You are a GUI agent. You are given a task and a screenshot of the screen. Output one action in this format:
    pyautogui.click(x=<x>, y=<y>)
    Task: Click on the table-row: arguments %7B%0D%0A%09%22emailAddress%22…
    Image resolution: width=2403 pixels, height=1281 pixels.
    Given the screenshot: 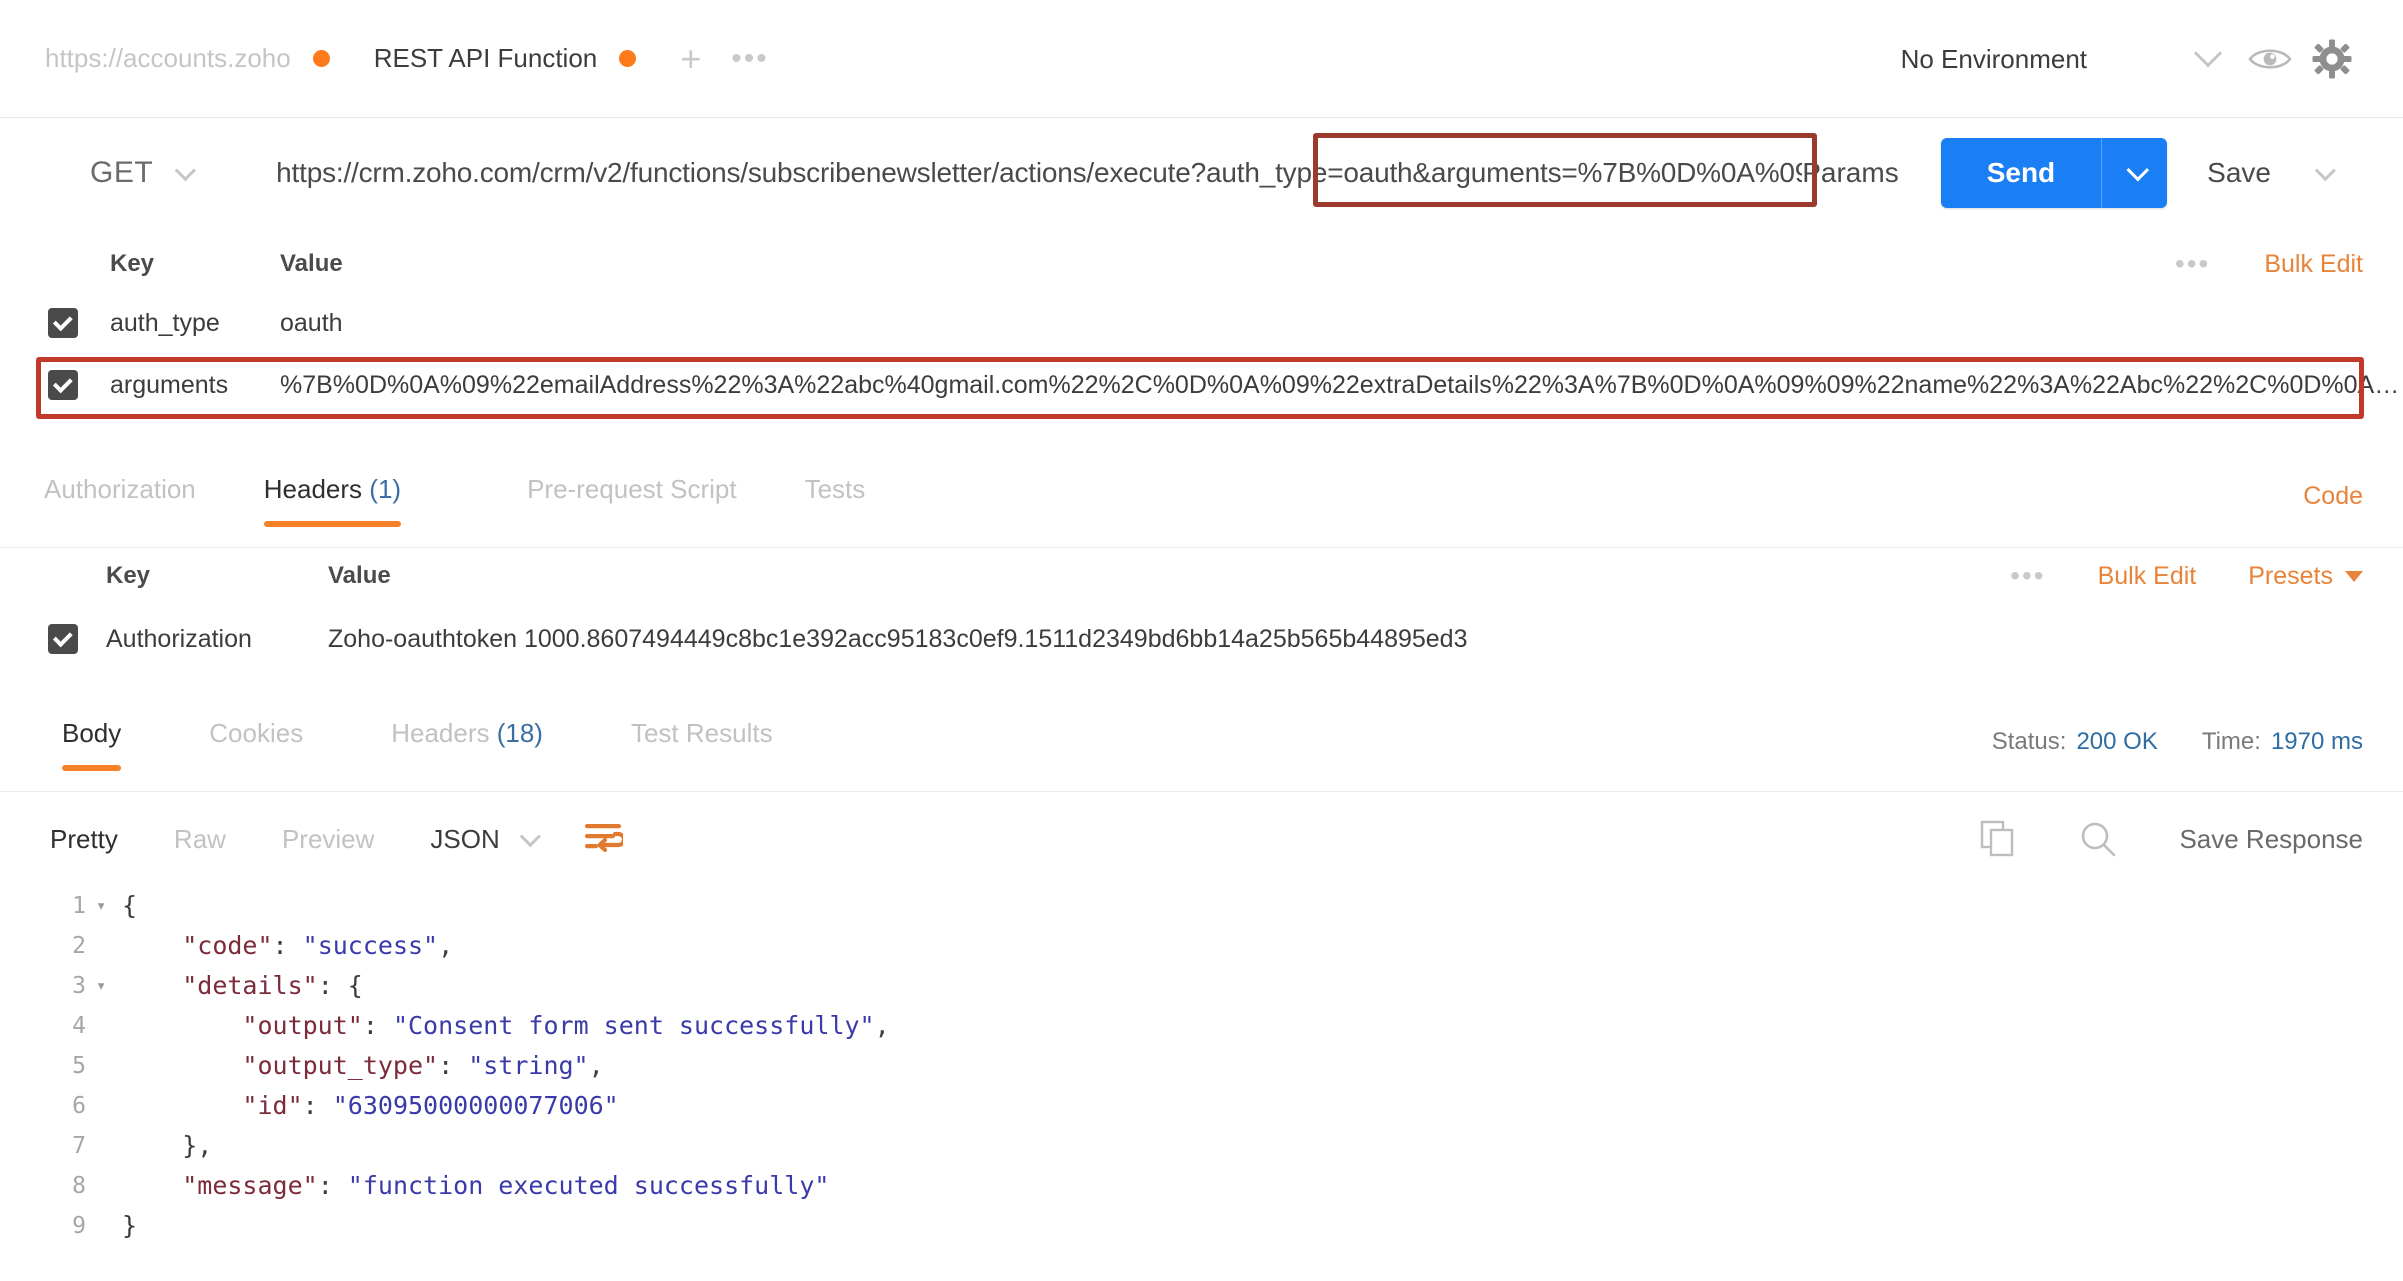 What is the action you would take?
    pyautogui.click(x=1201, y=385)
    